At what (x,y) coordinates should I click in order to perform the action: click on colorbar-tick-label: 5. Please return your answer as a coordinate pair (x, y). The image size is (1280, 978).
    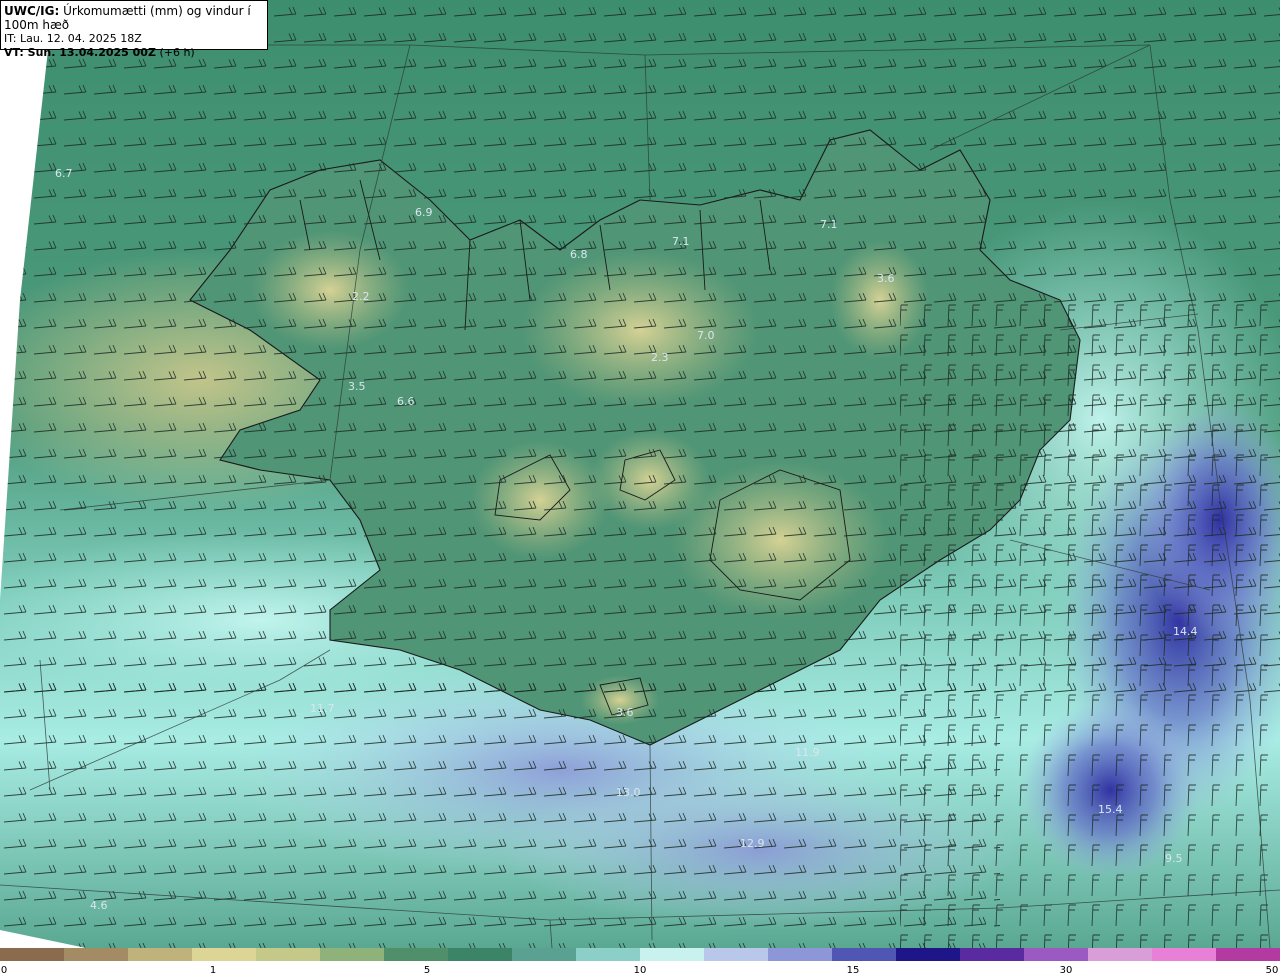
    Looking at the image, I should click on (427, 970).